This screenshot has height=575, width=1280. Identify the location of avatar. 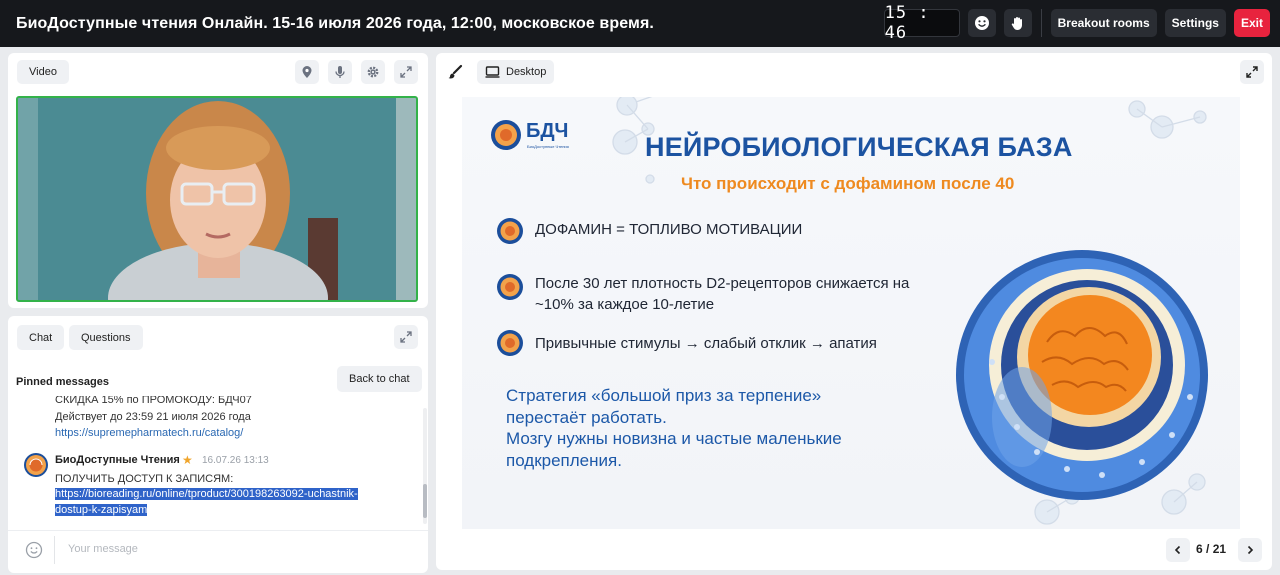
(36, 465).